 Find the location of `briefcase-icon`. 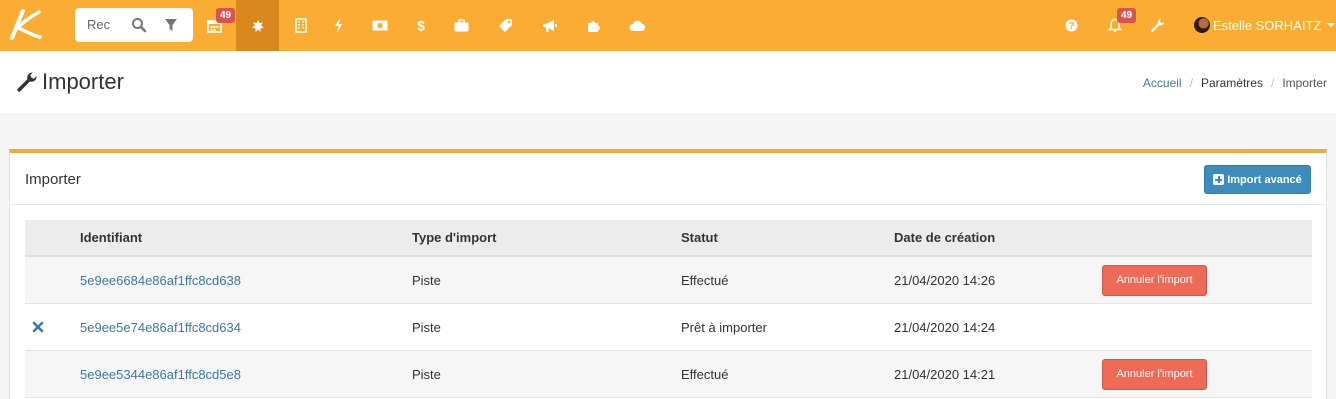

briefcase-icon is located at coordinates (461, 25).